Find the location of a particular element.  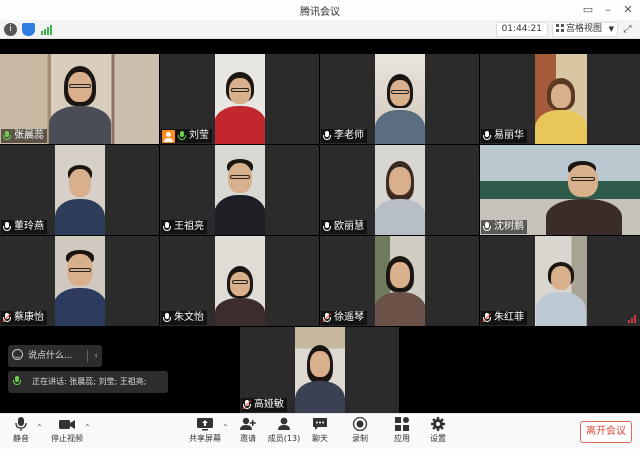

participant-nametag: 王祖亮 is located at coordinates (184, 227).